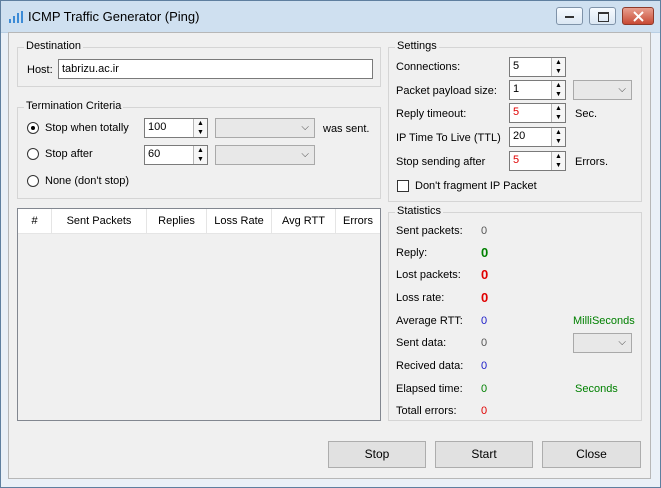 This screenshot has width=661, height=488. Describe the element at coordinates (485, 252) in the screenshot. I see `reply-value: 0` at that location.